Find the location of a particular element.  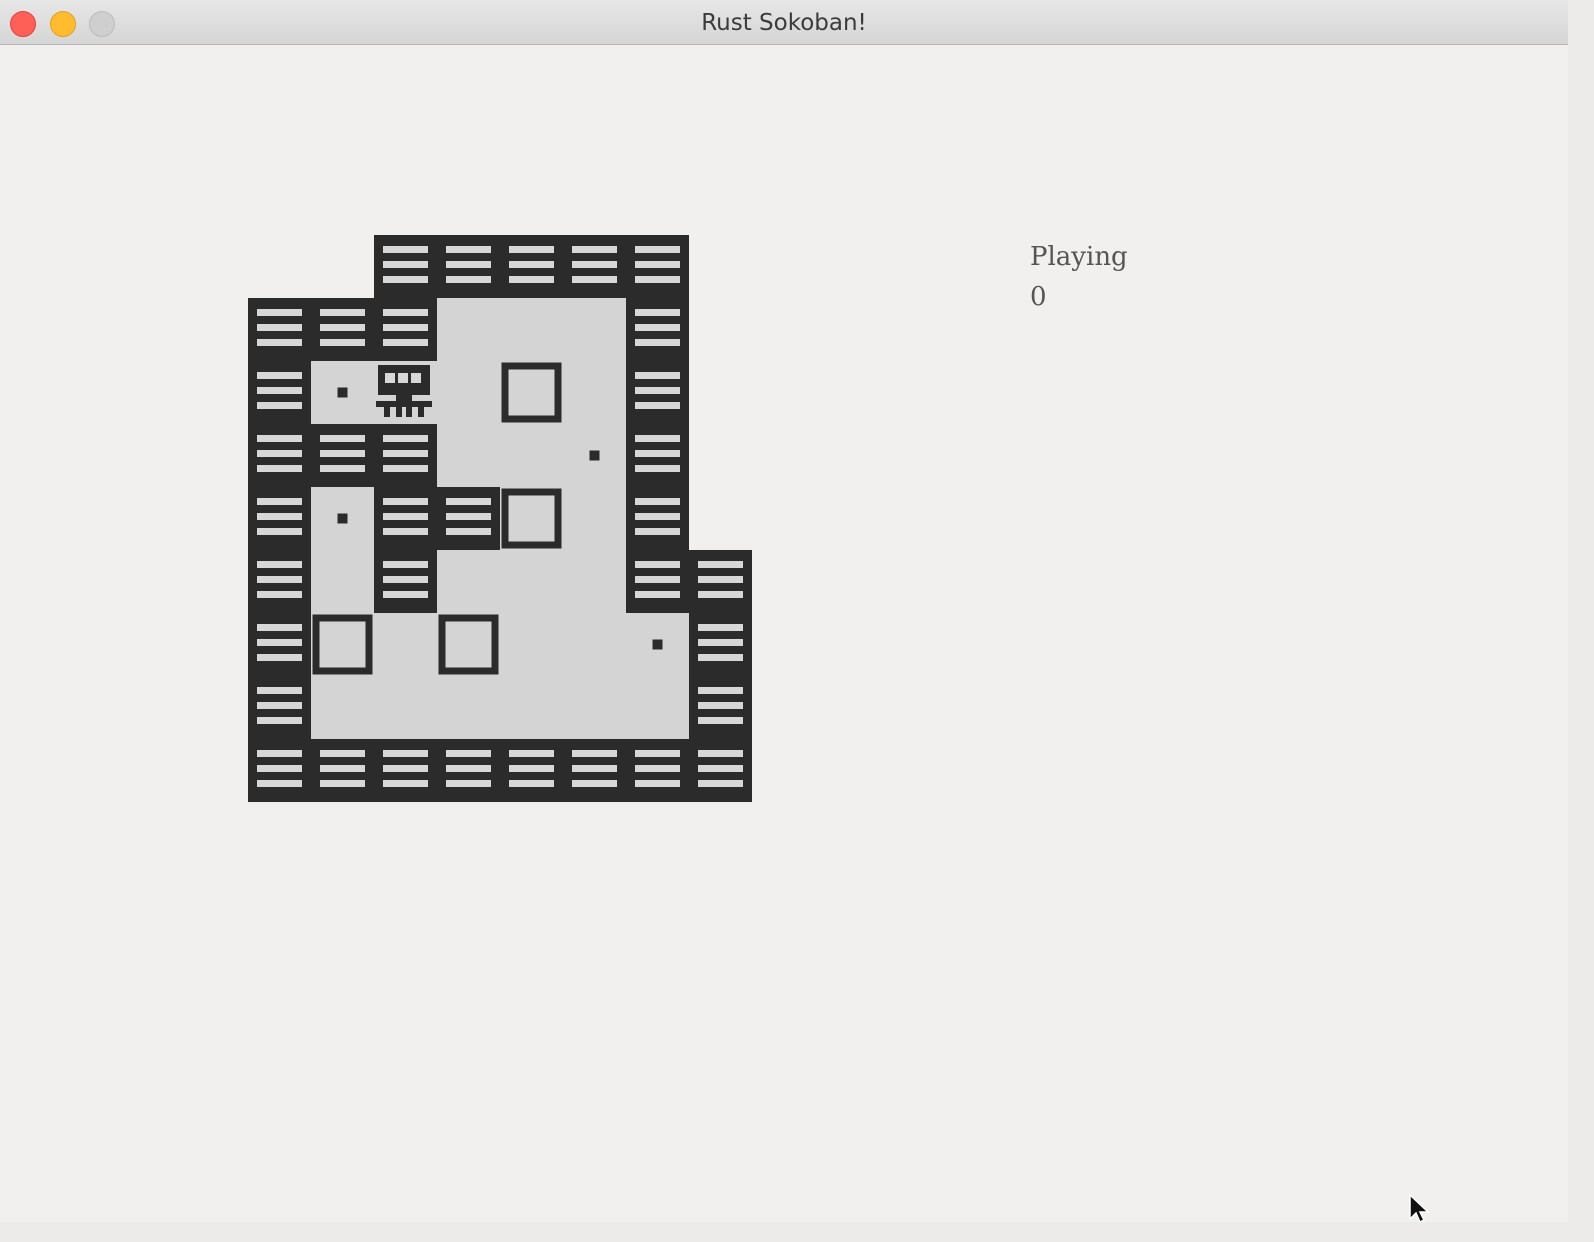

sokoban-board is located at coordinates (500, 518).